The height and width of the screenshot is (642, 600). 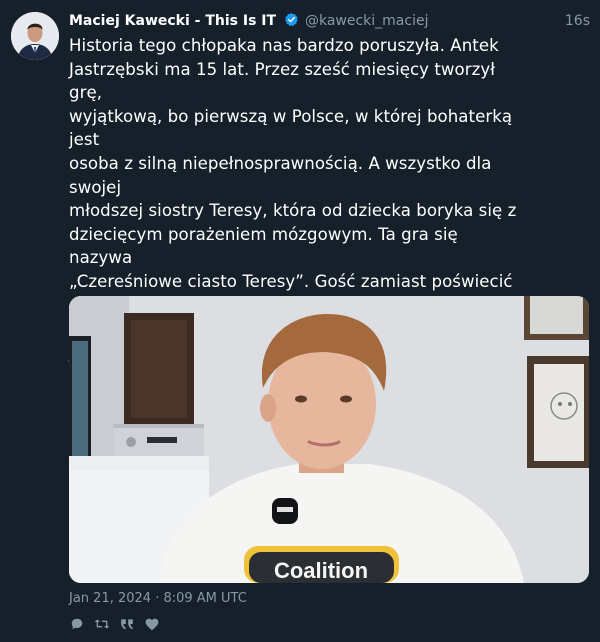 I want to click on quote-icon, so click(x=127, y=624).